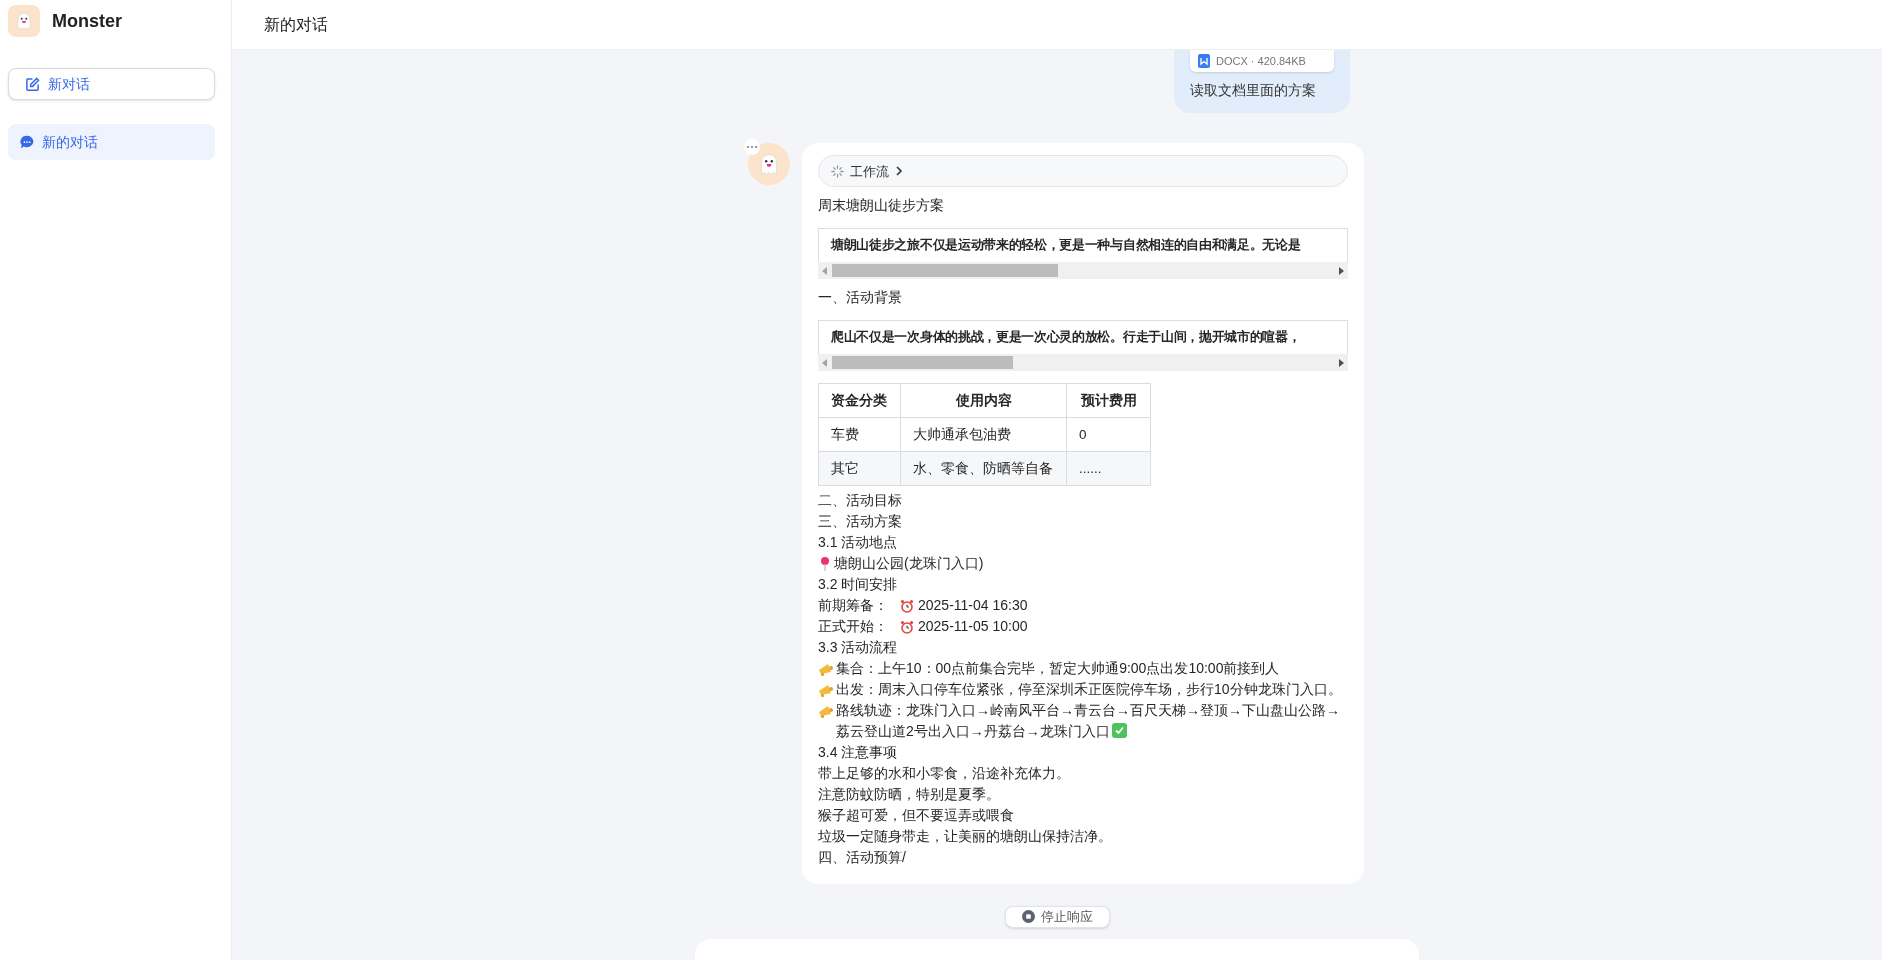 The width and height of the screenshot is (1882, 960). I want to click on table-cell: 车费, so click(859, 434).